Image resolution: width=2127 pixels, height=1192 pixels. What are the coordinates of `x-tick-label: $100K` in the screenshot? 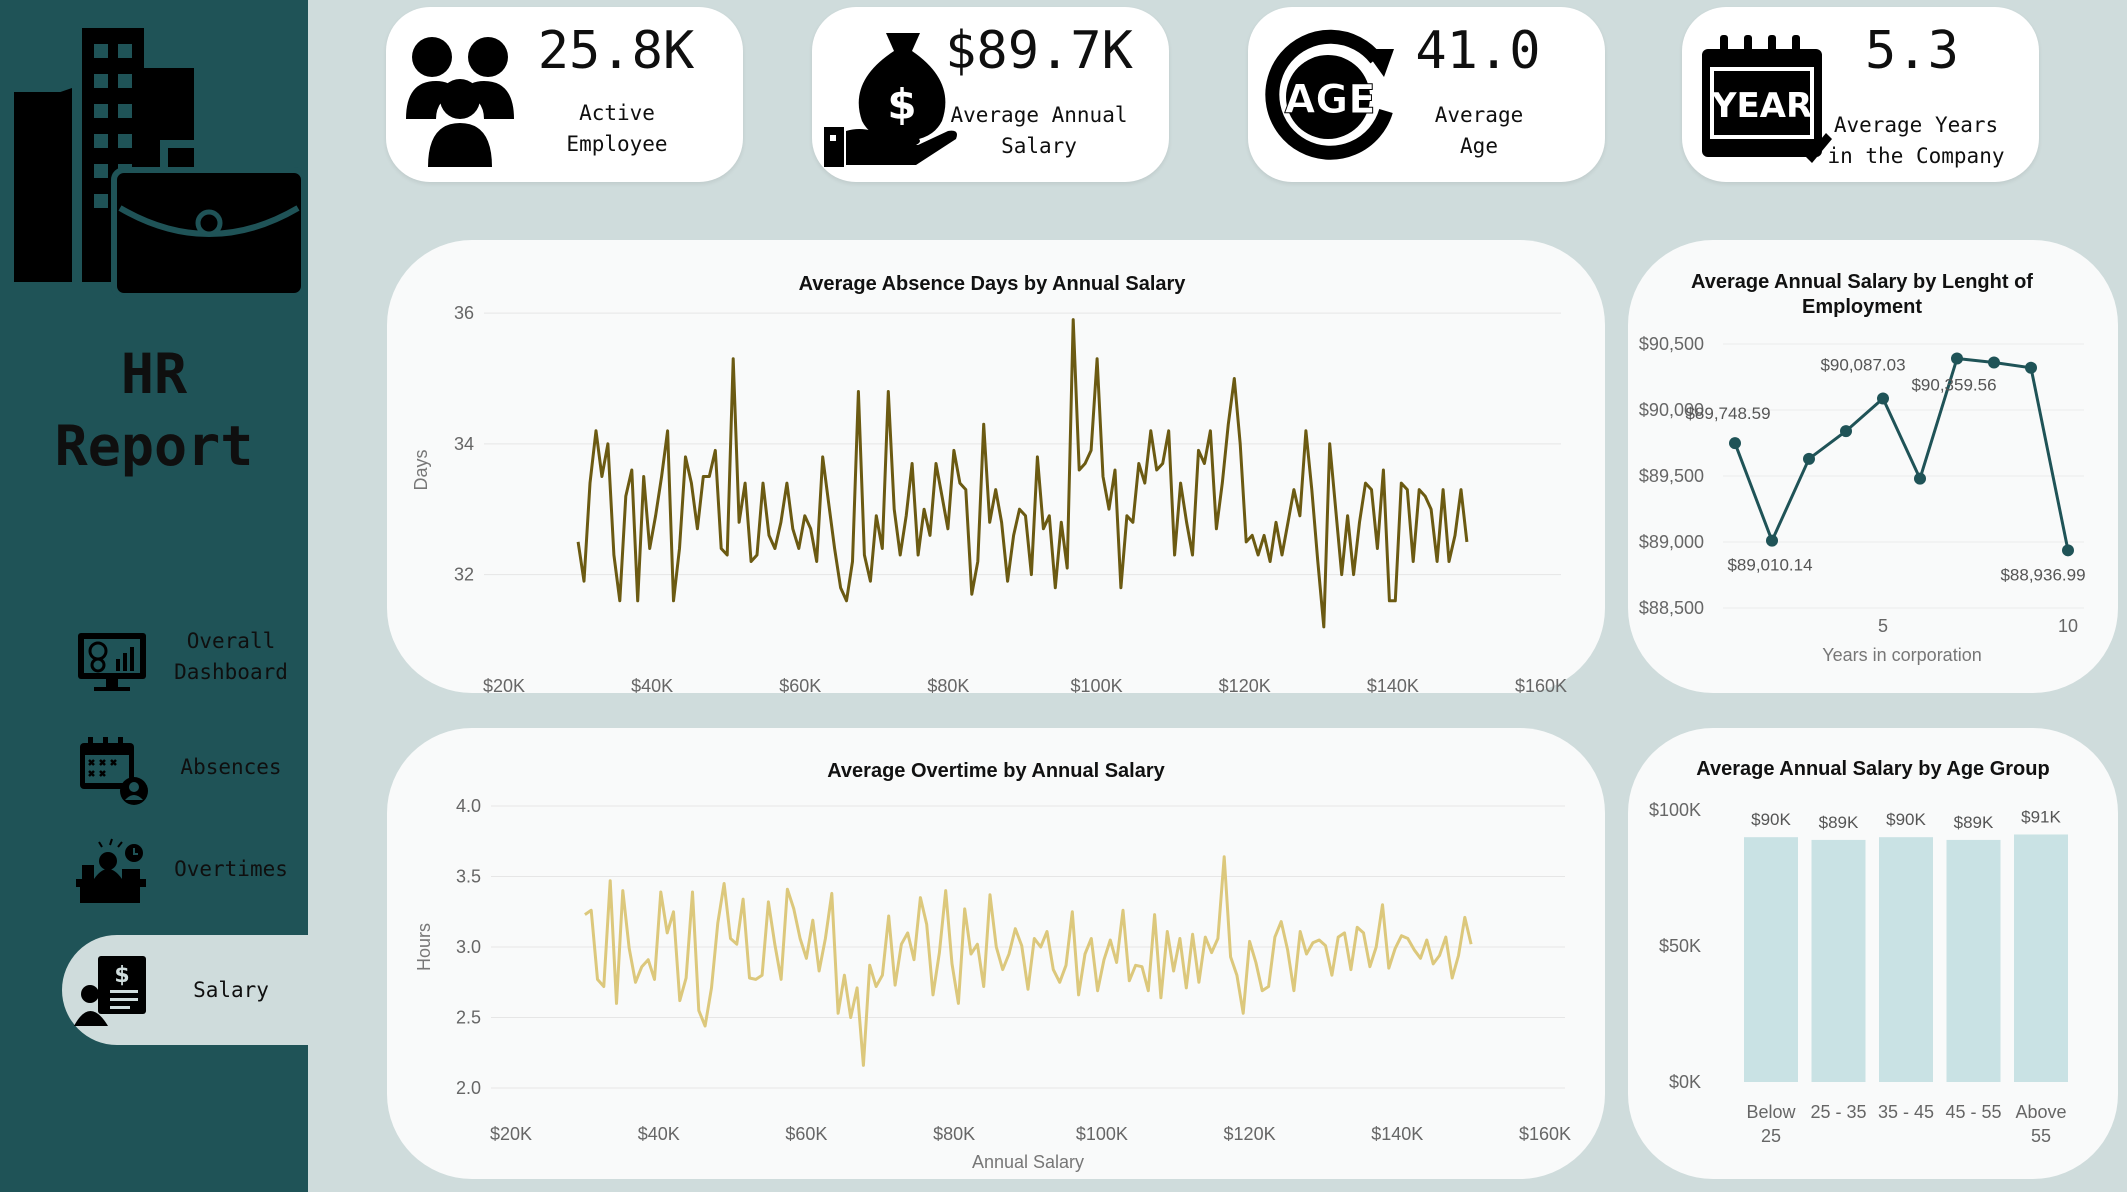 It's located at (1102, 1134).